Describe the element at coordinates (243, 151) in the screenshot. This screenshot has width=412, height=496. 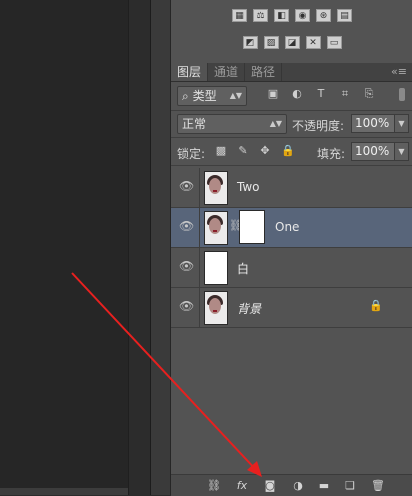
I see `lock-image-icon: ✎` at that location.